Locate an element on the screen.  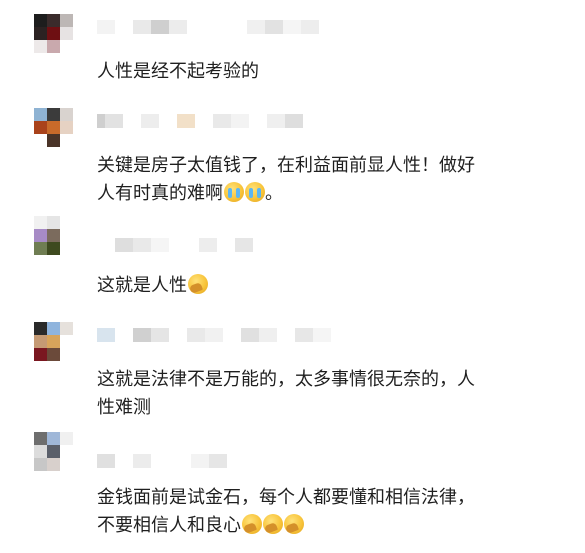
comment-text: 人性是经不起考验的 is located at coordinates (327, 72).